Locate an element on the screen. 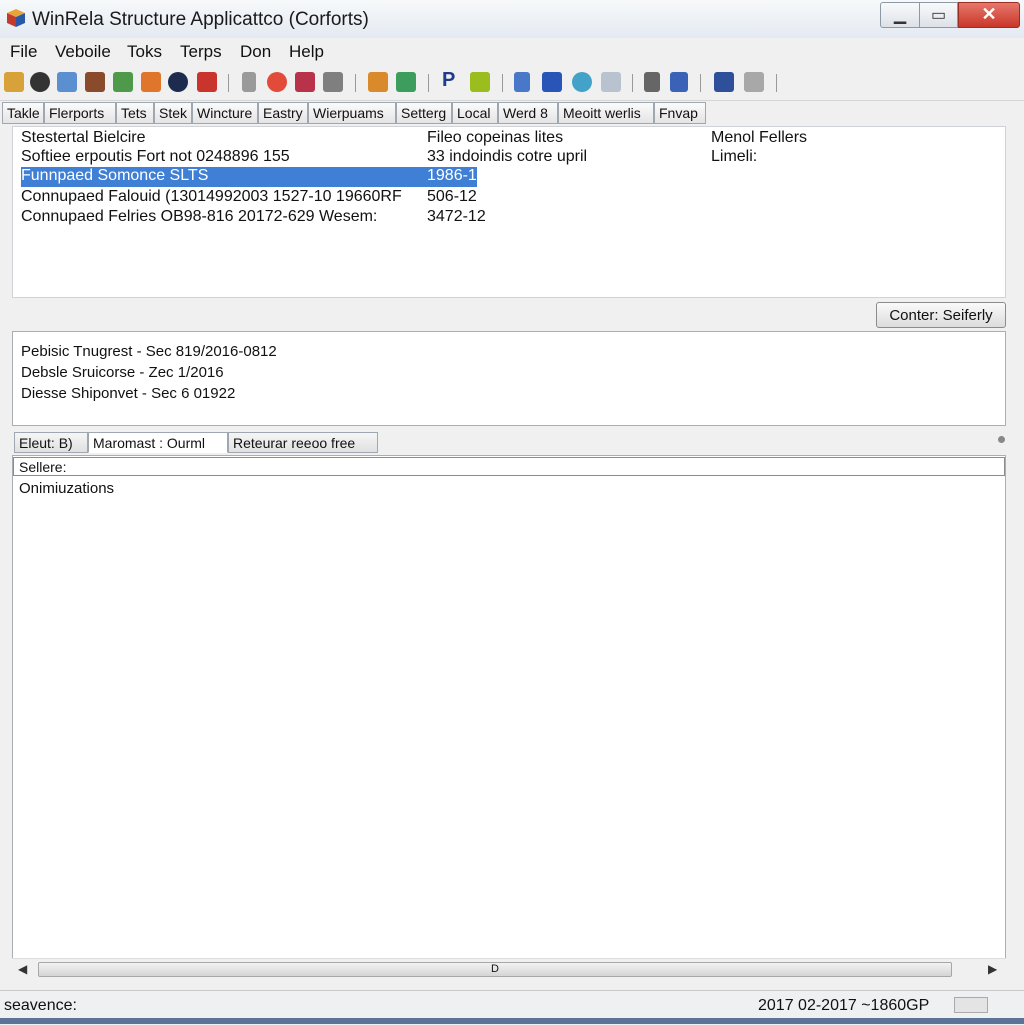 This screenshot has width=1024, height=1025. window-title: WinRela Structure Applicattco (Corforts) is located at coordinates (200, 19).